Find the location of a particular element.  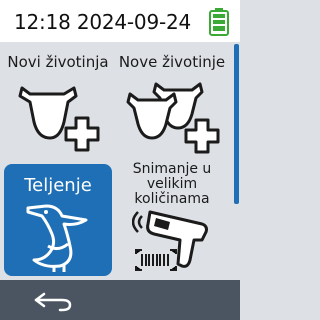

tile-bulk-scan: Snimanje u velikim količinama is located at coordinates (172, 217).